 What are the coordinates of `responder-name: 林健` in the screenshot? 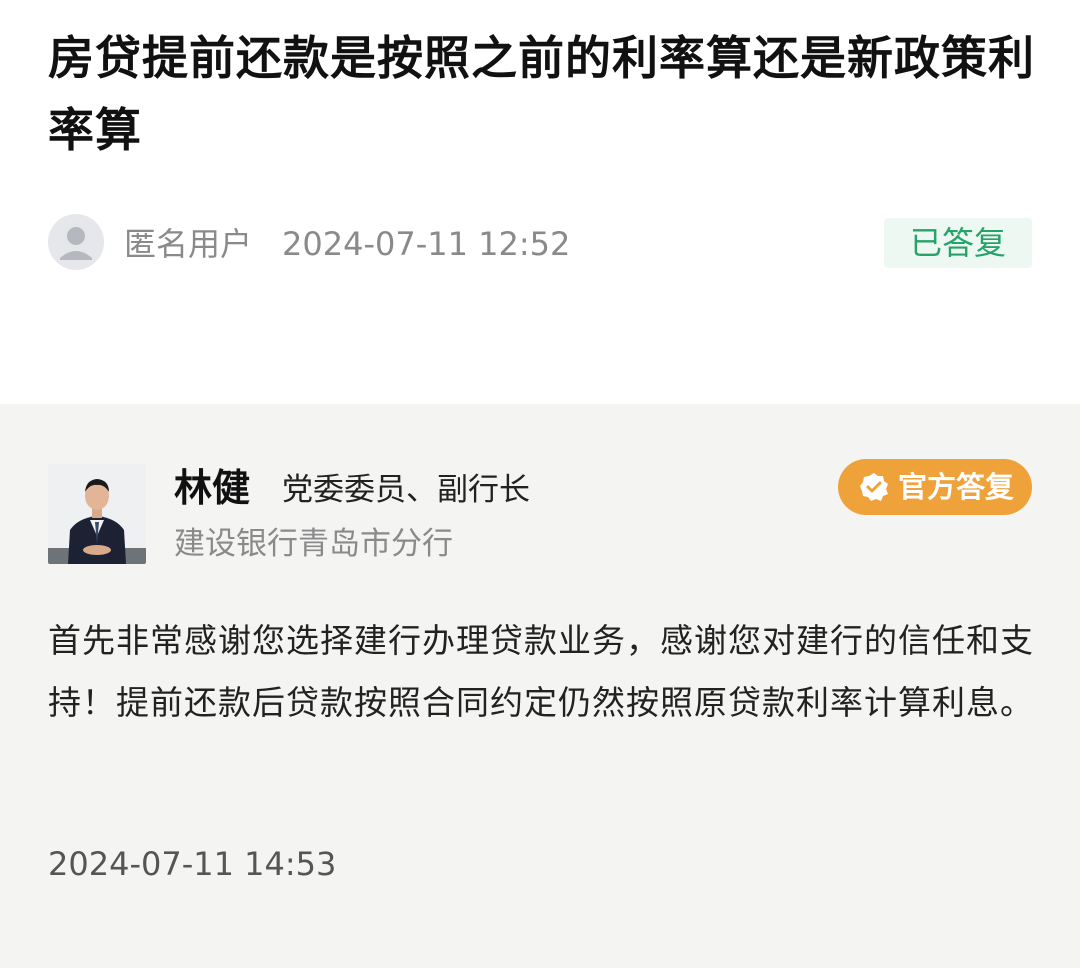 It's located at (212, 488).